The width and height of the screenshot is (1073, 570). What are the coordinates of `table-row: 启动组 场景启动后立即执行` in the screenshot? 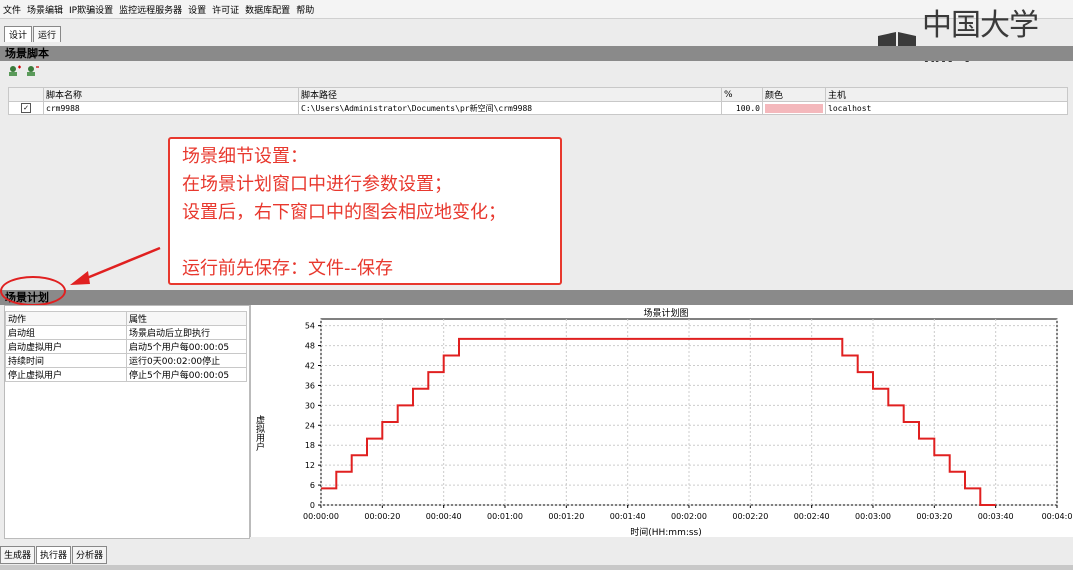 It's located at (126, 332).